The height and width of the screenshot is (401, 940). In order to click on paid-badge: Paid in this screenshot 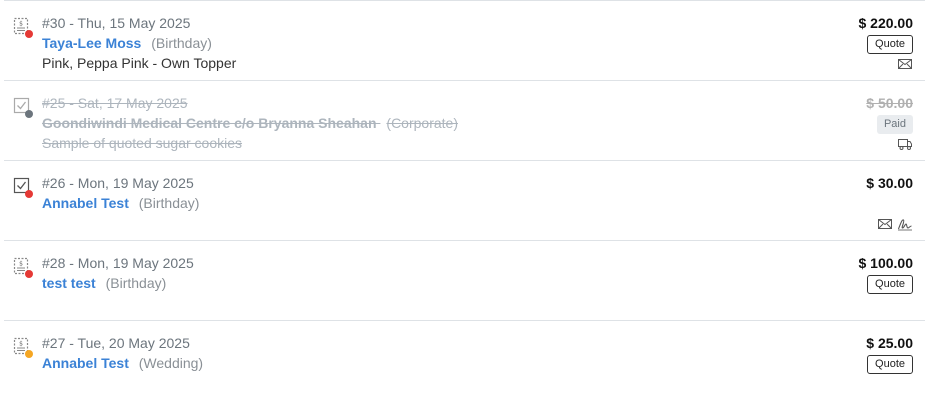, I will do `click(894, 124)`.